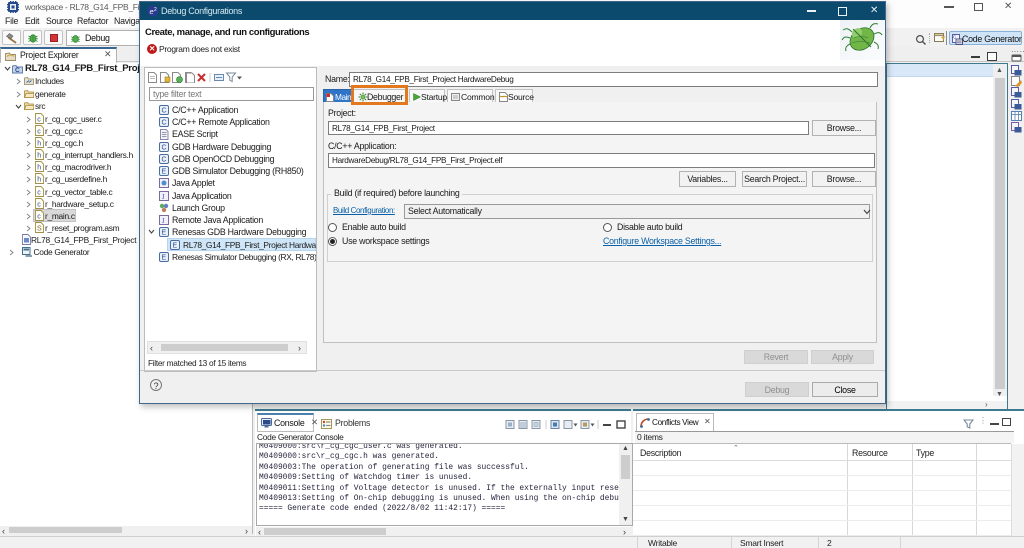 Image resolution: width=1024 pixels, height=548 pixels. I want to click on svg-text: S, so click(39, 229).